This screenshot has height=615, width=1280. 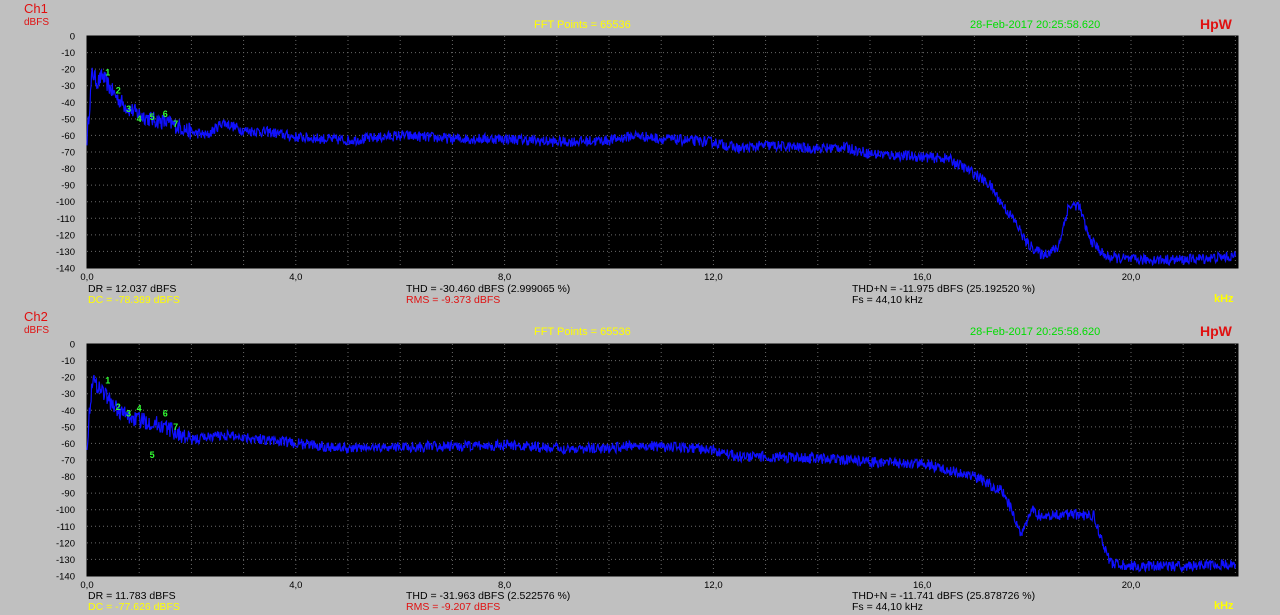 What do you see at coordinates (453, 300) in the screenshot?
I see `rms-stat: RMS = -9.373 dBFS` at bounding box center [453, 300].